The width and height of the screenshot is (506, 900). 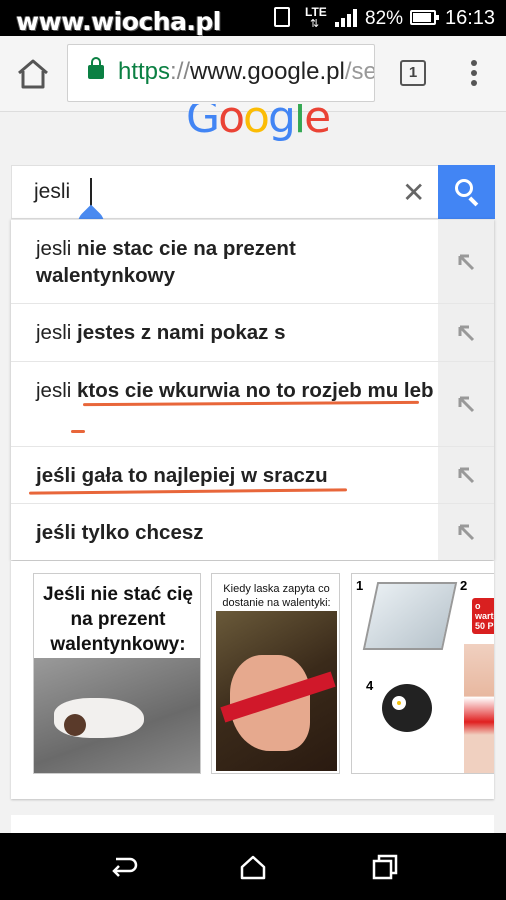 I want to click on home-button, so click(x=33, y=74).